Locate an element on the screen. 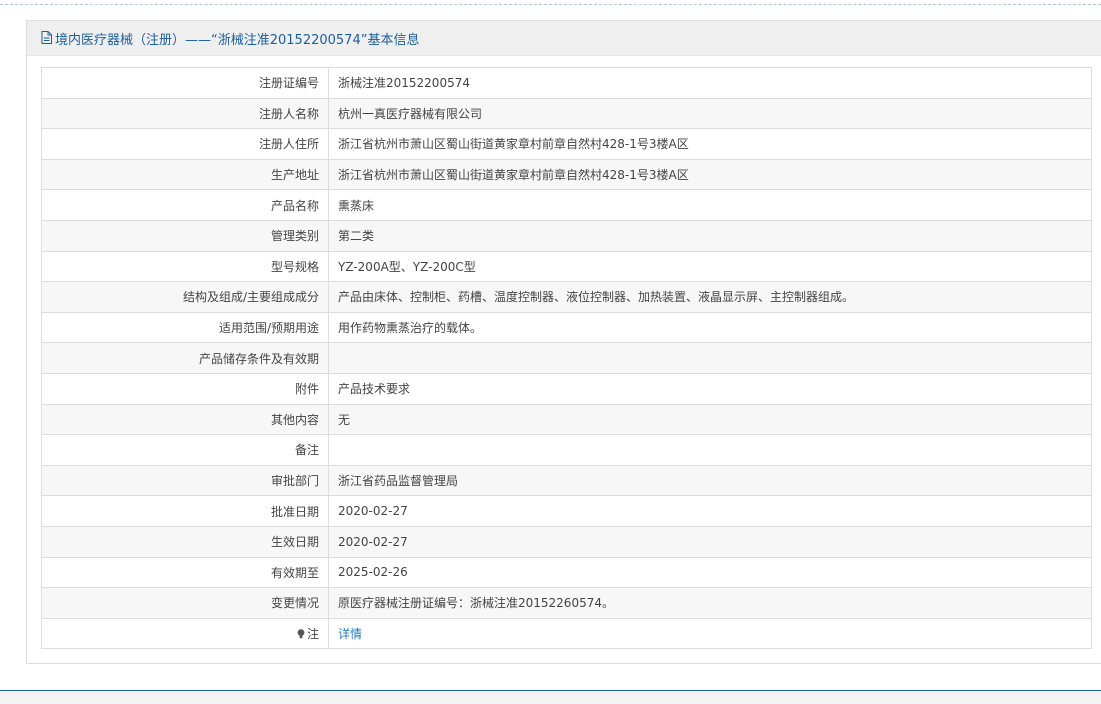 This screenshot has width=1101, height=704. row-label: 附件 is located at coordinates (185, 388).